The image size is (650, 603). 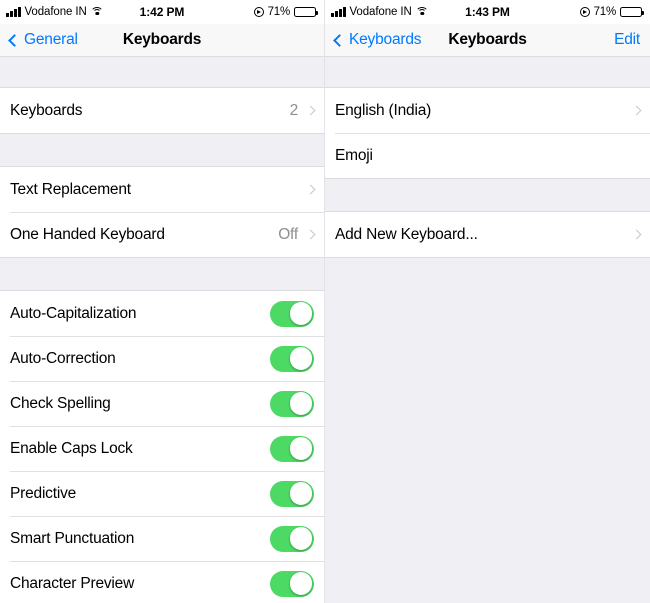 I want to click on back-button-label: General, so click(x=51, y=39).